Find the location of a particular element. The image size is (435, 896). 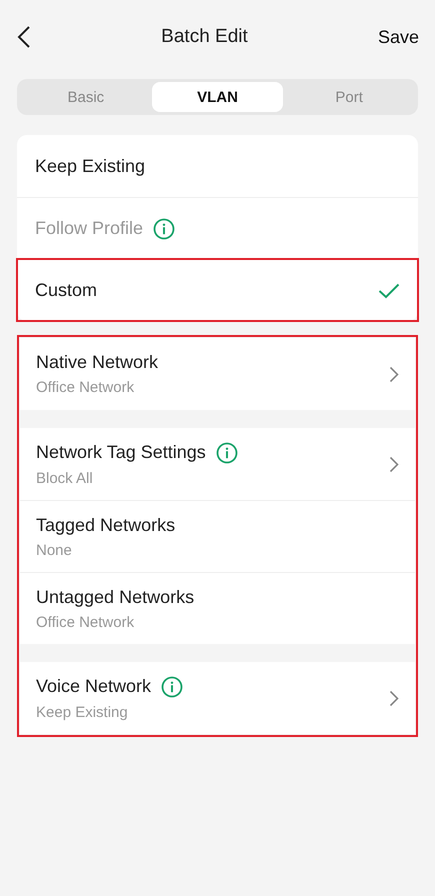

option-label: Follow Profile is located at coordinates (89, 228).